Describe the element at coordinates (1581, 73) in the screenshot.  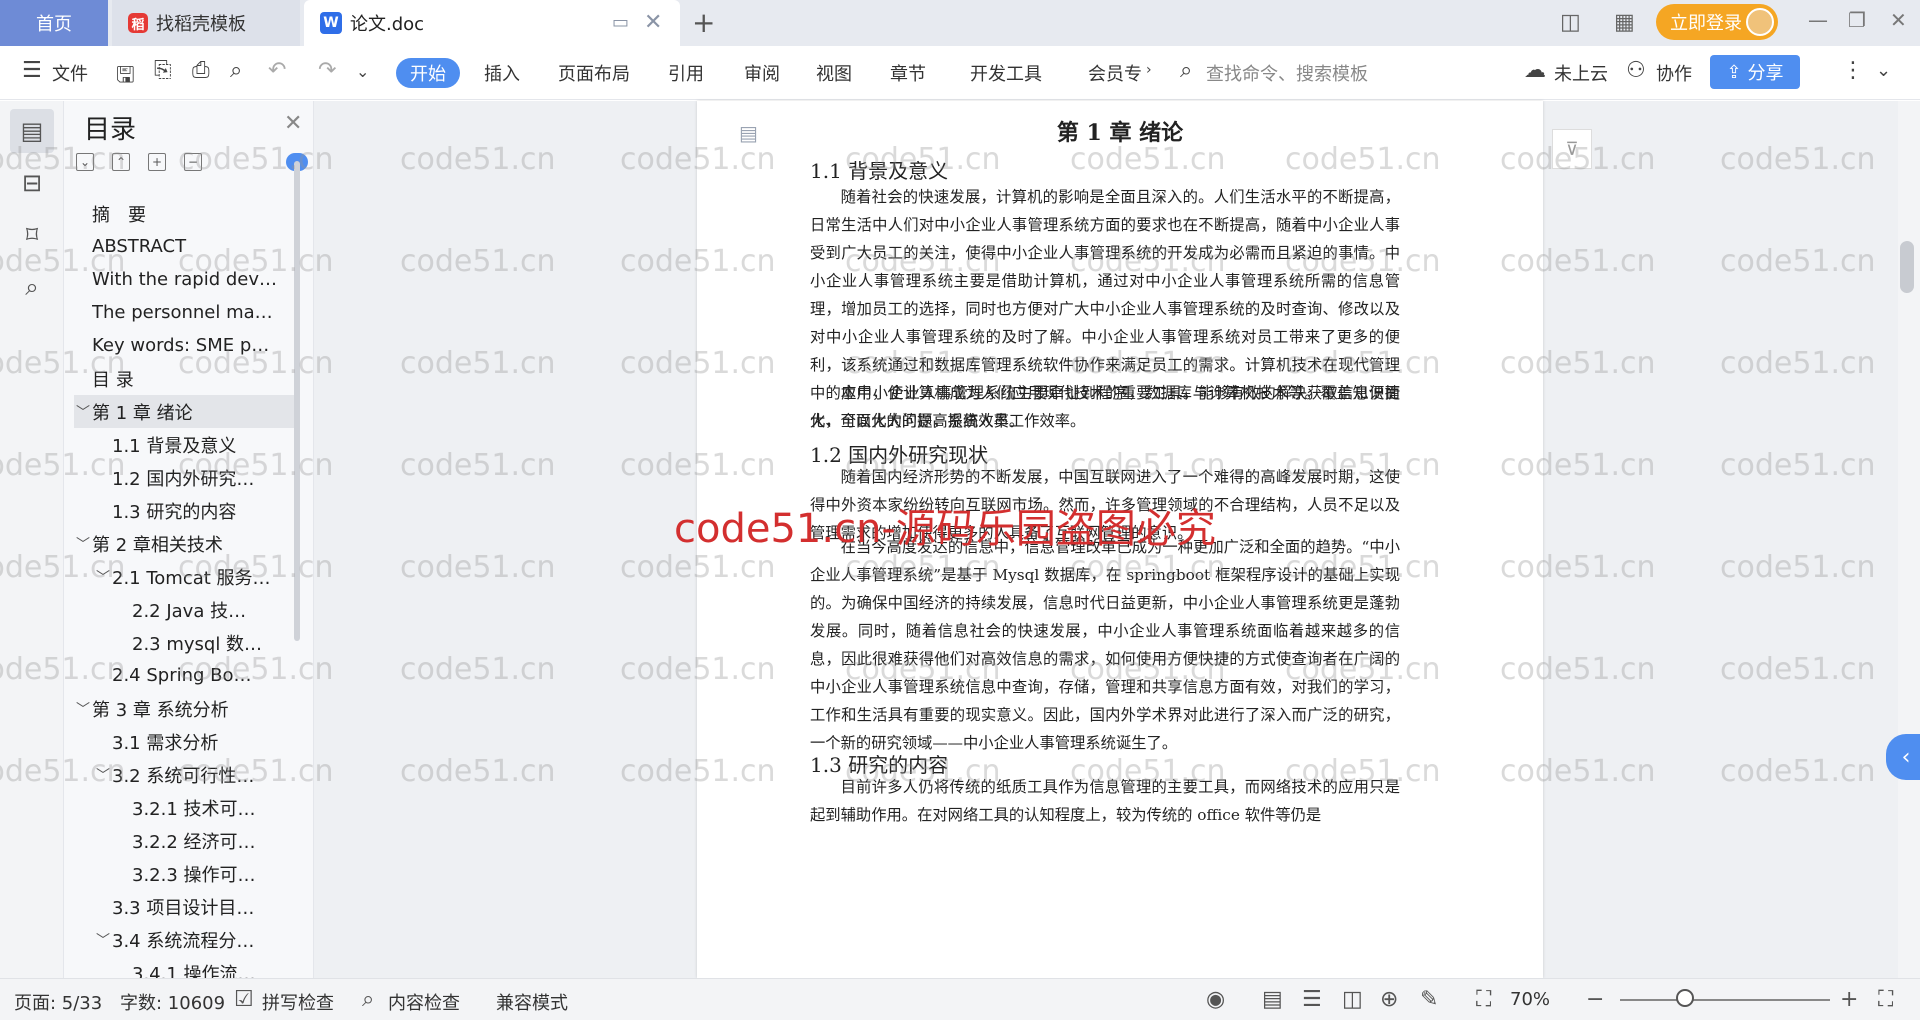
I see `cloud-status: 未上云` at that location.